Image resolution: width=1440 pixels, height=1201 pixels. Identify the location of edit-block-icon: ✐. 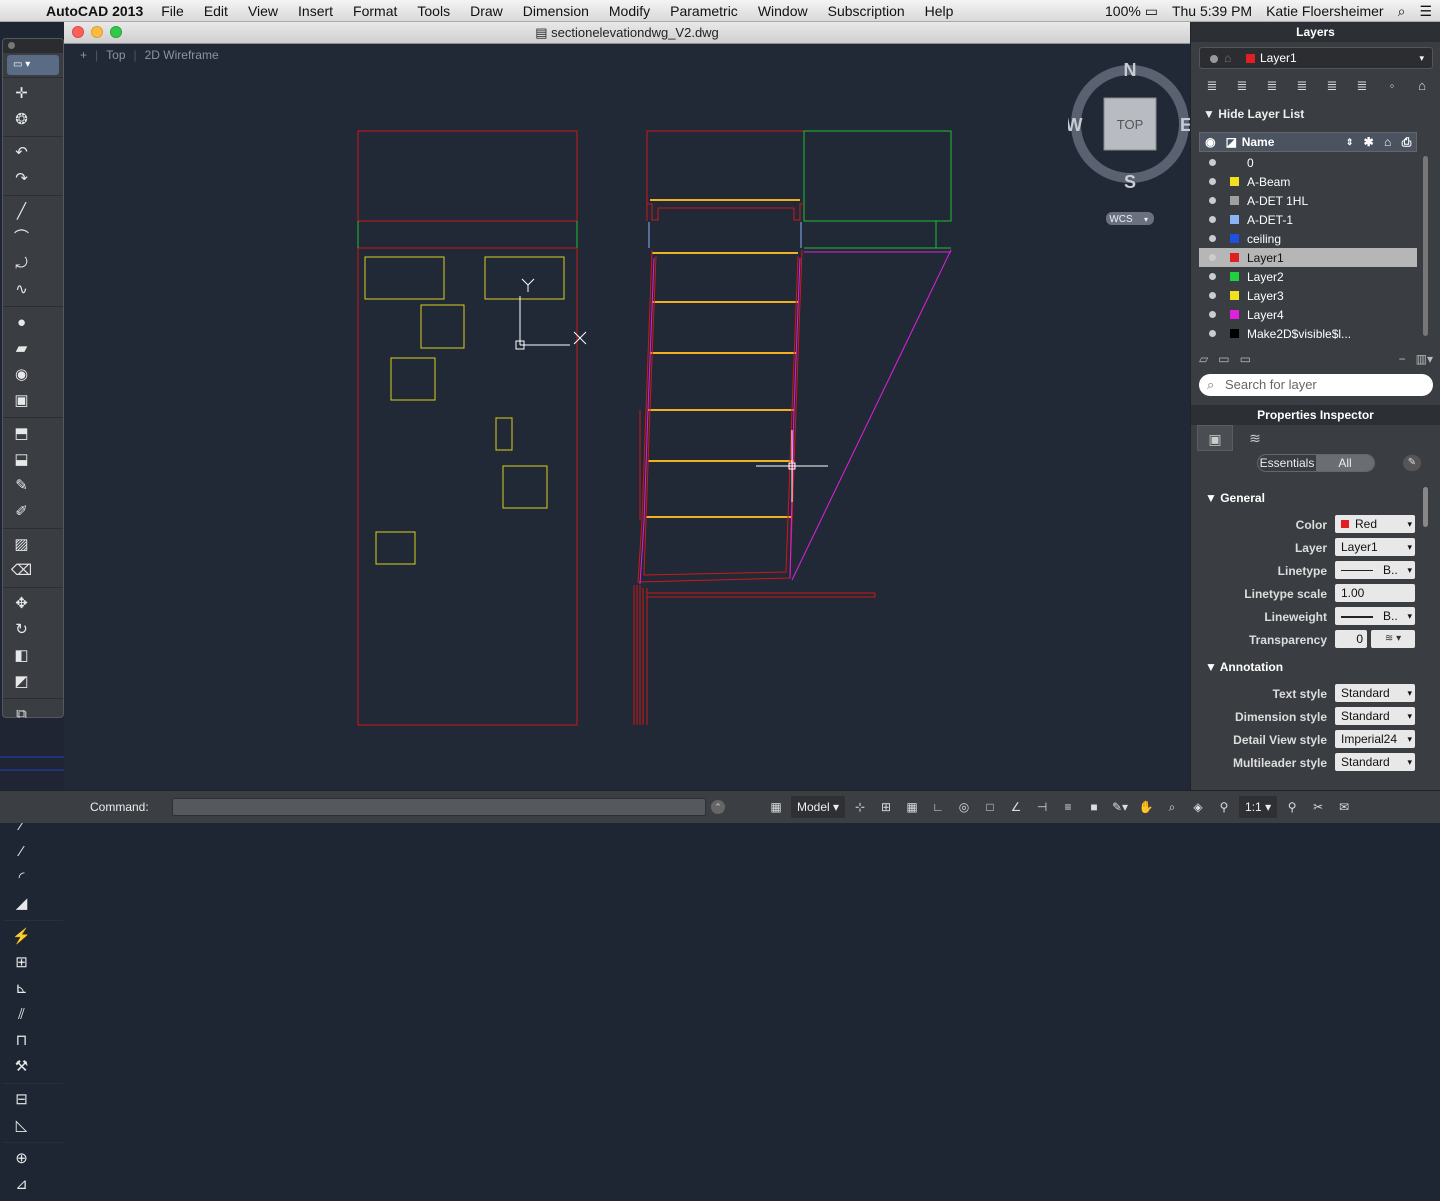
(21, 512).